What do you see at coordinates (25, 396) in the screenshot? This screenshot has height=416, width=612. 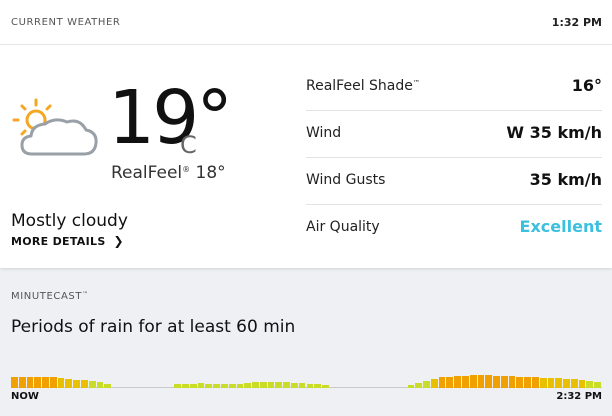 I see `minutecast-start-label: NOW` at bounding box center [25, 396].